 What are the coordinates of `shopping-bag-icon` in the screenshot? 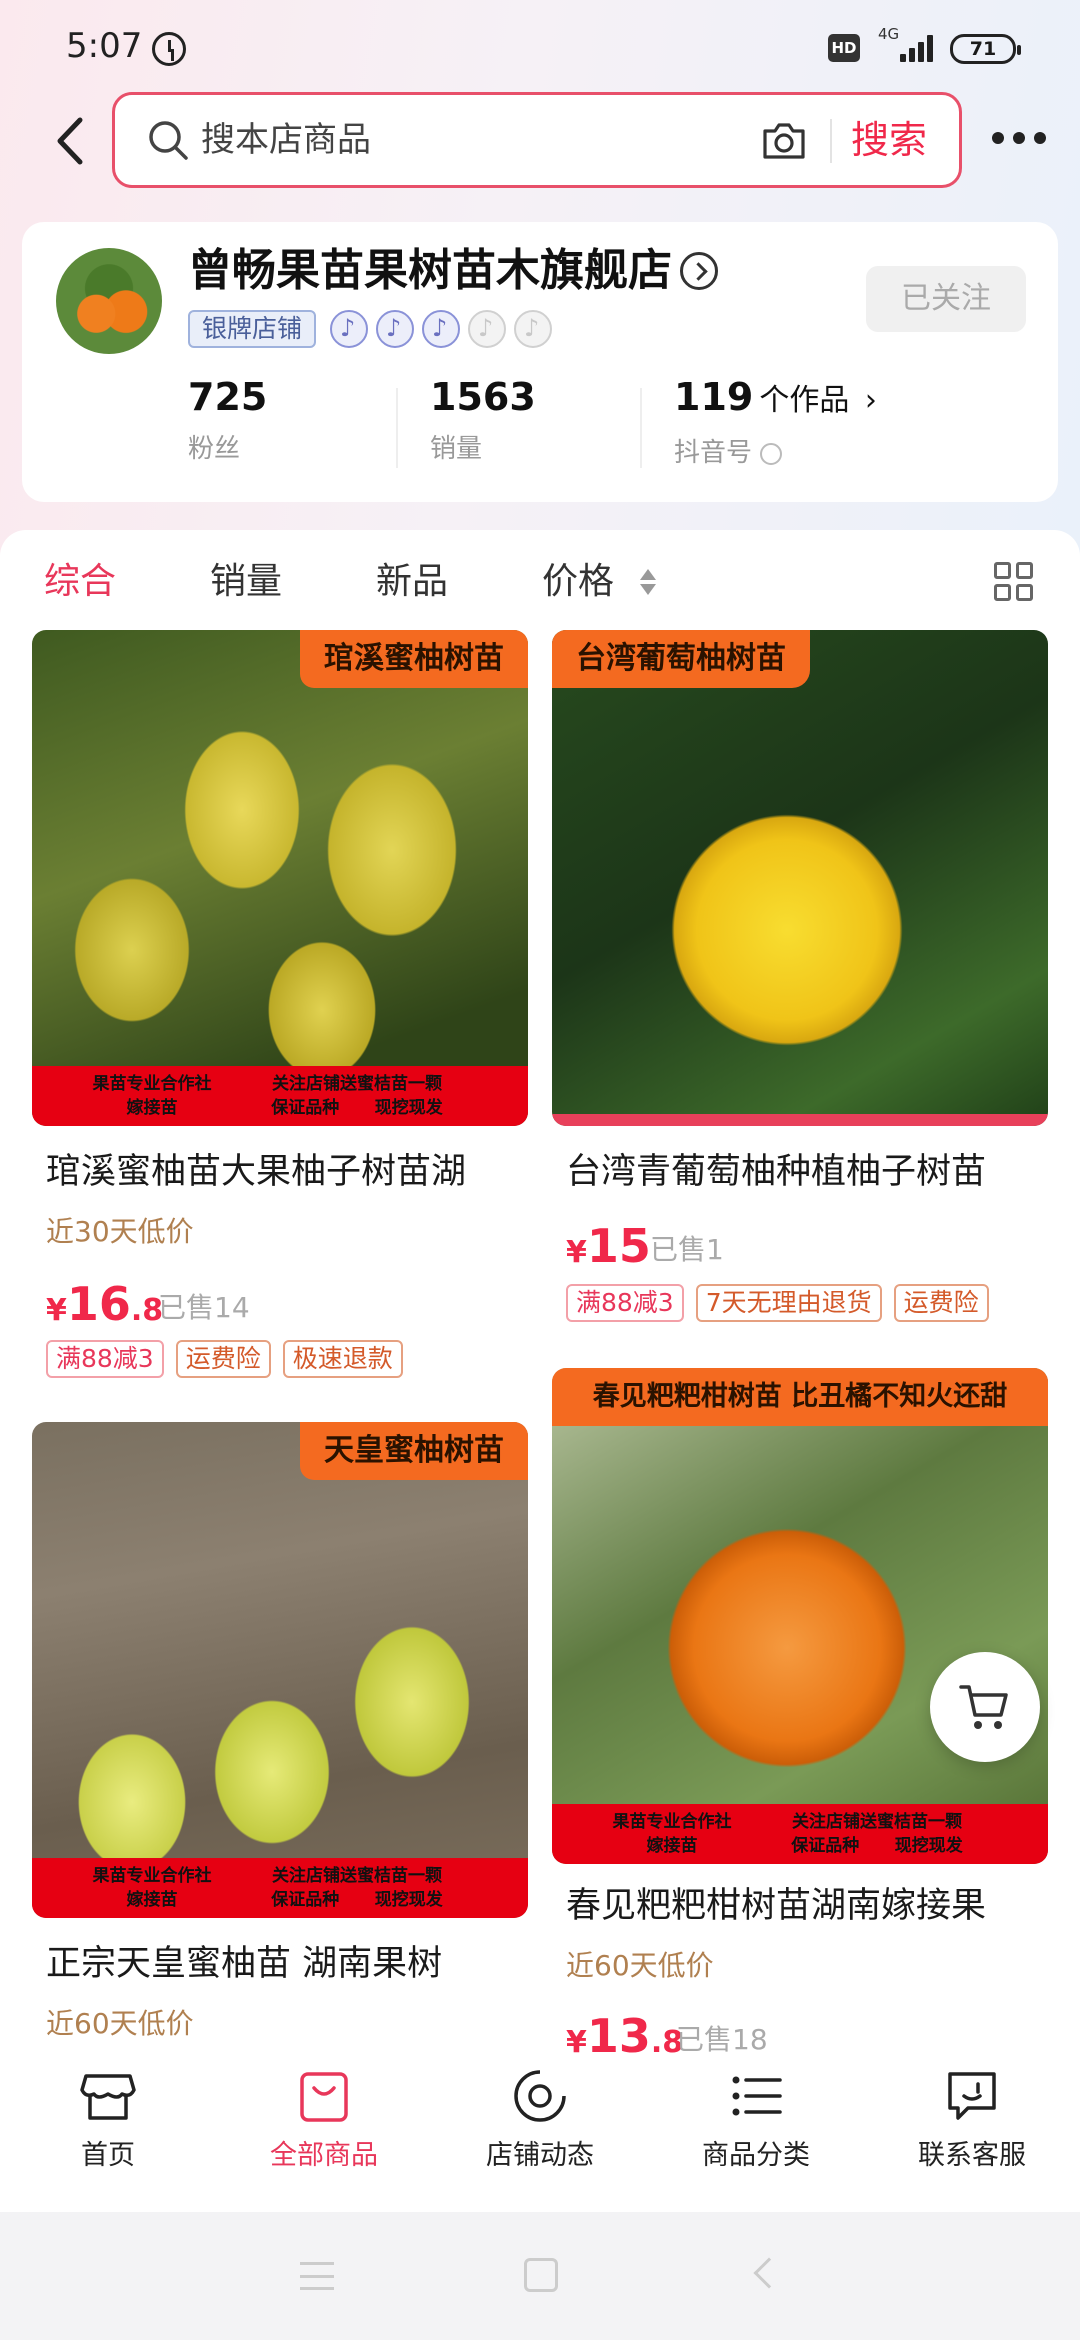 It's located at (324, 2097).